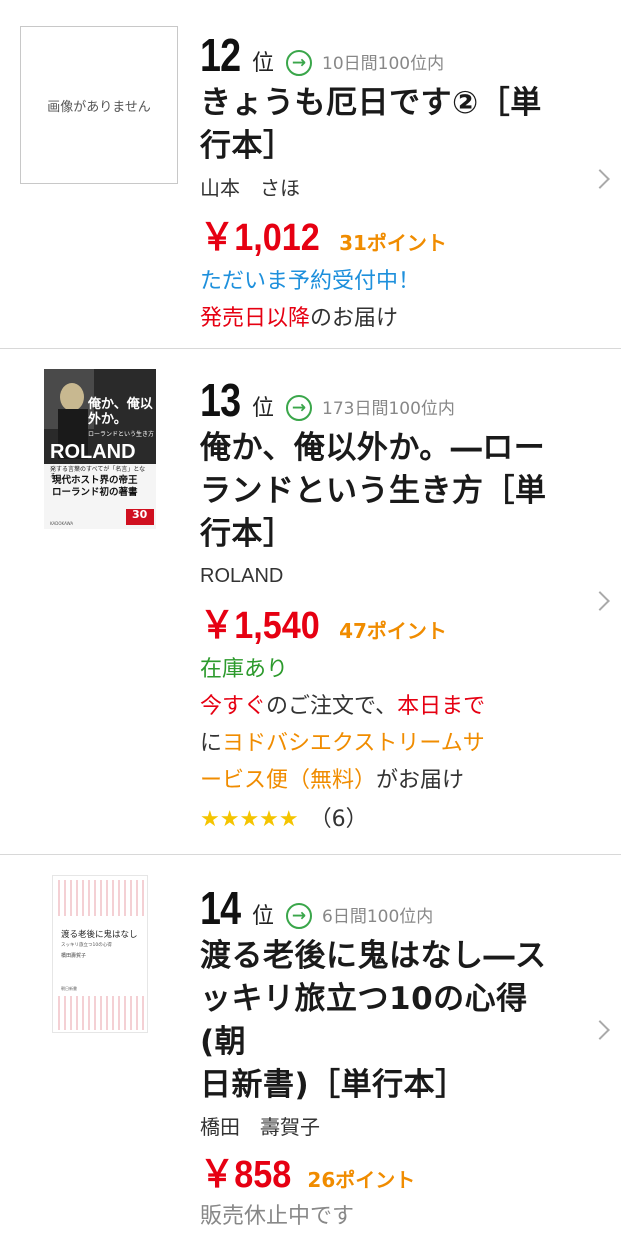 The width and height of the screenshot is (621, 1235). I want to click on order-ni: に, so click(211, 743).